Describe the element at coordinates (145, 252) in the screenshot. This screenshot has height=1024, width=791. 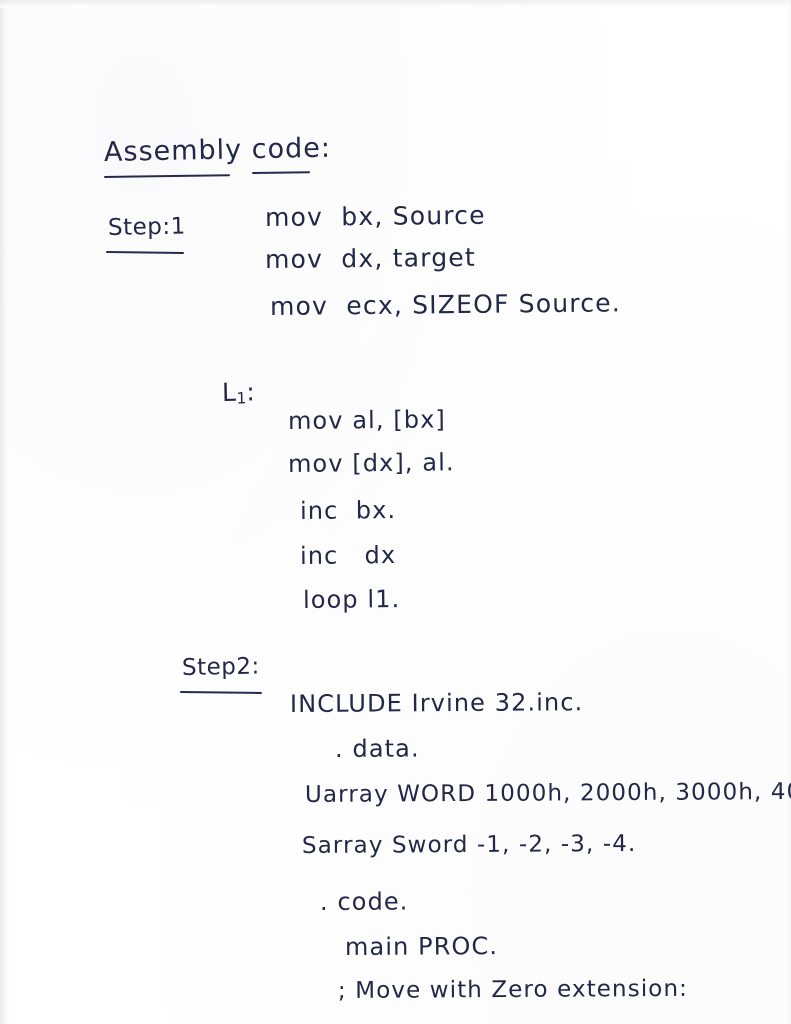
I see `step1-underline` at that location.